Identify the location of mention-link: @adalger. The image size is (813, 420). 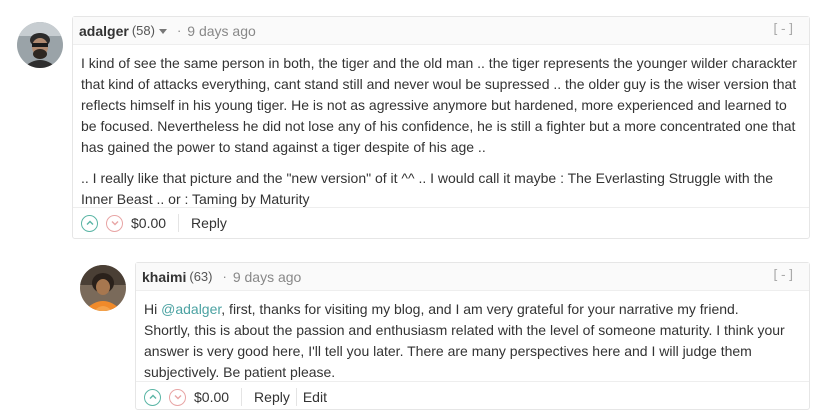
(191, 309).